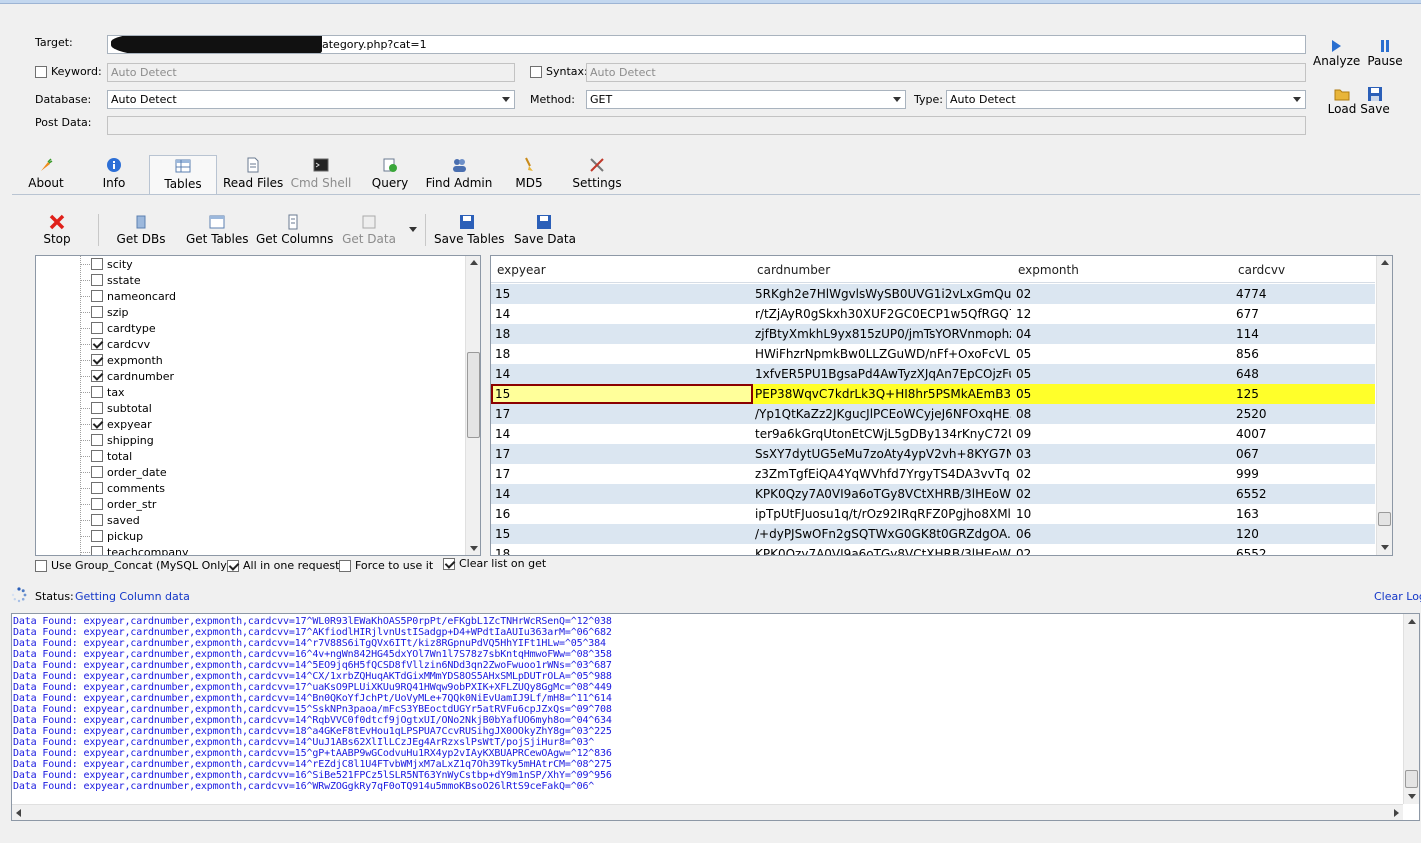 The height and width of the screenshot is (843, 1421). I want to click on all-in-one-option: All in one request., so click(285, 565).